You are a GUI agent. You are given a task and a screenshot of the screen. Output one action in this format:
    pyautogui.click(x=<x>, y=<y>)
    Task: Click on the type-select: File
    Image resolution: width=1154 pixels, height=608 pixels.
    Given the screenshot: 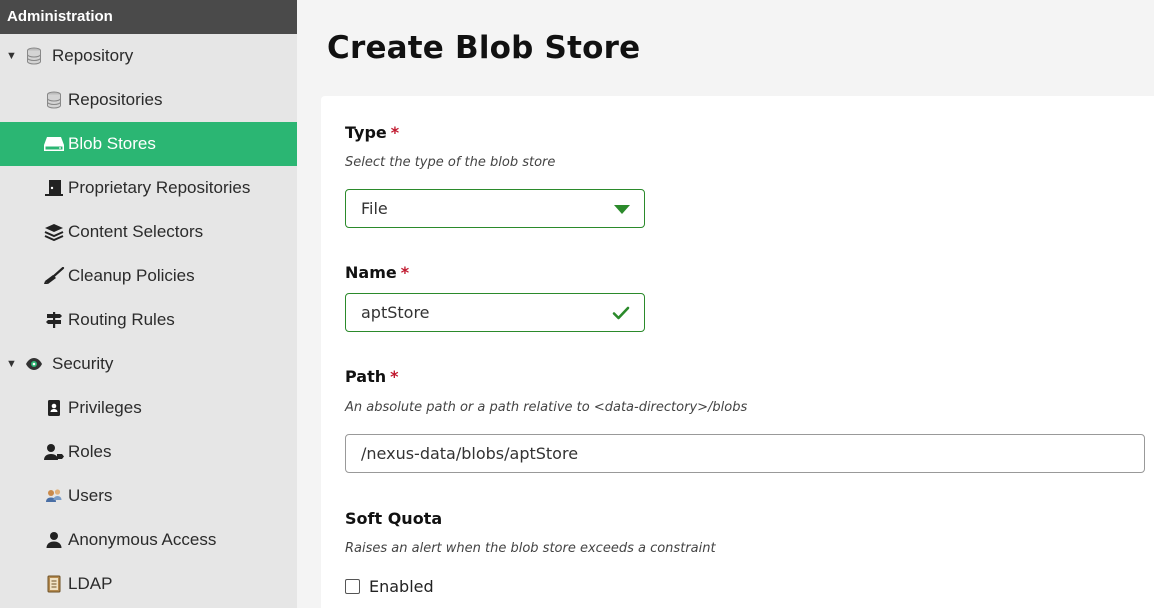 What is the action you would take?
    pyautogui.click(x=495, y=208)
    